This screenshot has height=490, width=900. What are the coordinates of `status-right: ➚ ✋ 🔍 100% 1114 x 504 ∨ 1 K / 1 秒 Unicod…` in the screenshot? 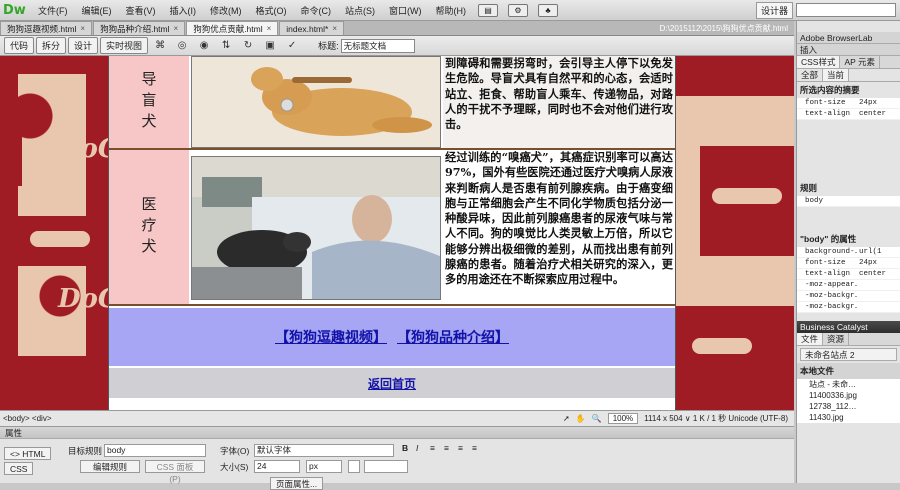 It's located at (678, 418).